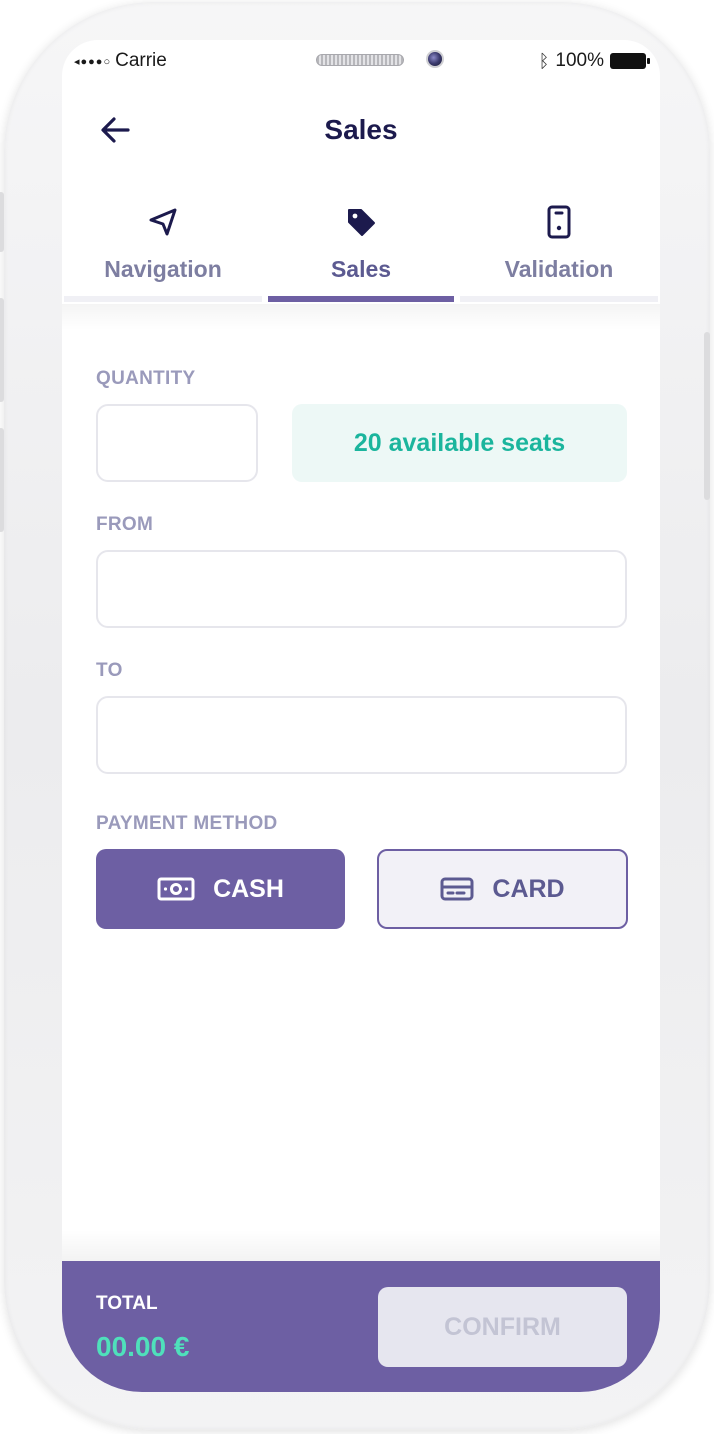 Image resolution: width=714 pixels, height=1434 pixels. What do you see at coordinates (459, 443) in the screenshot?
I see `available-seats-badge: 20 available seats` at bounding box center [459, 443].